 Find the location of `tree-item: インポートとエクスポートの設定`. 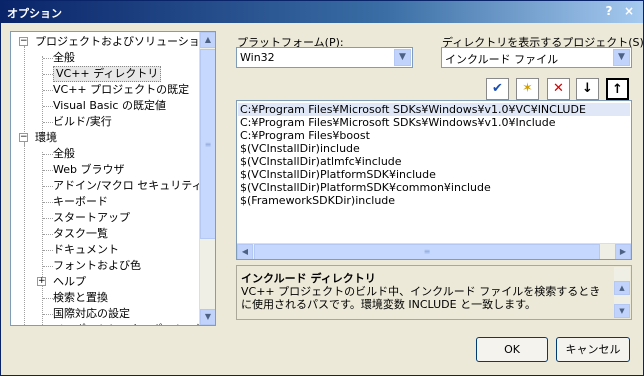

tree-item: インポートとエクスポートの設定 is located at coordinates (127, 323).